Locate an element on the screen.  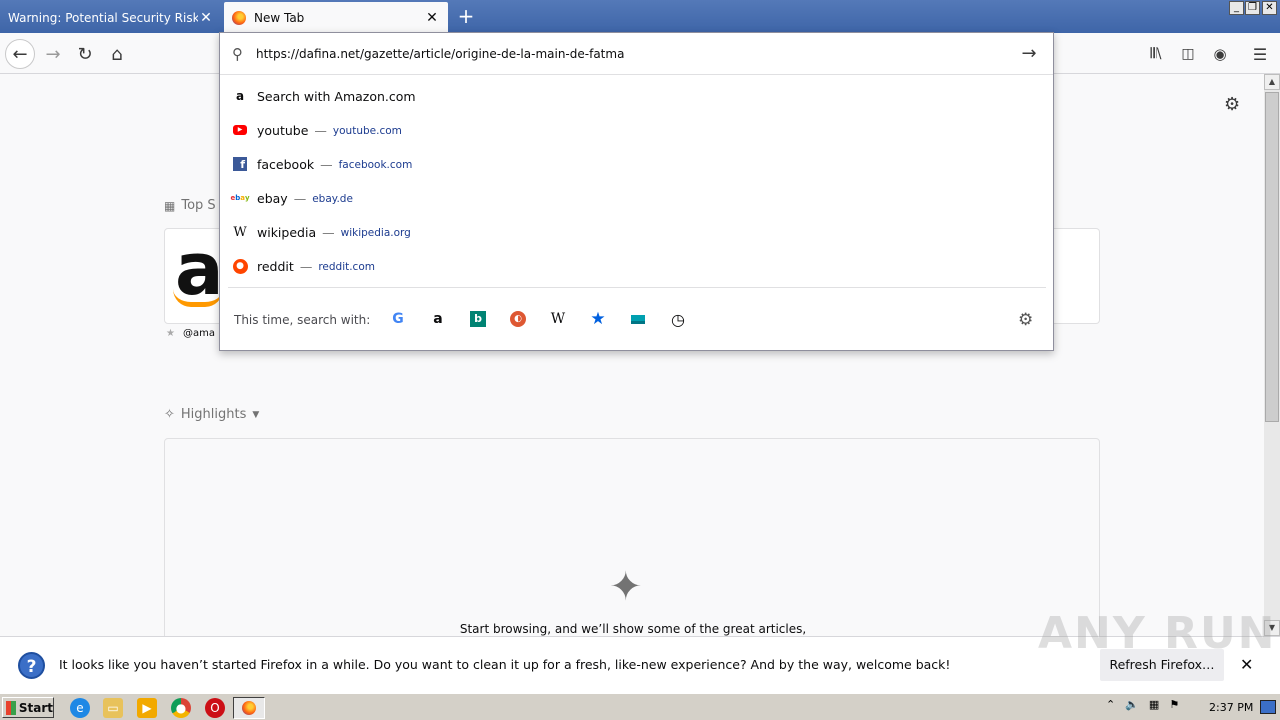
grid-icon: ▦ is located at coordinates (170, 205).